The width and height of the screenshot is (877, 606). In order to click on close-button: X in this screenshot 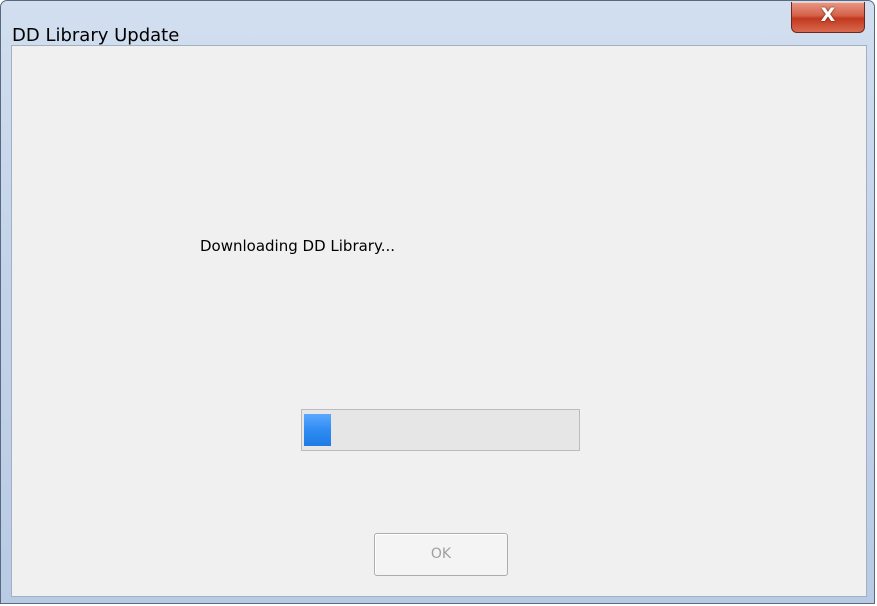, I will do `click(828, 17)`.